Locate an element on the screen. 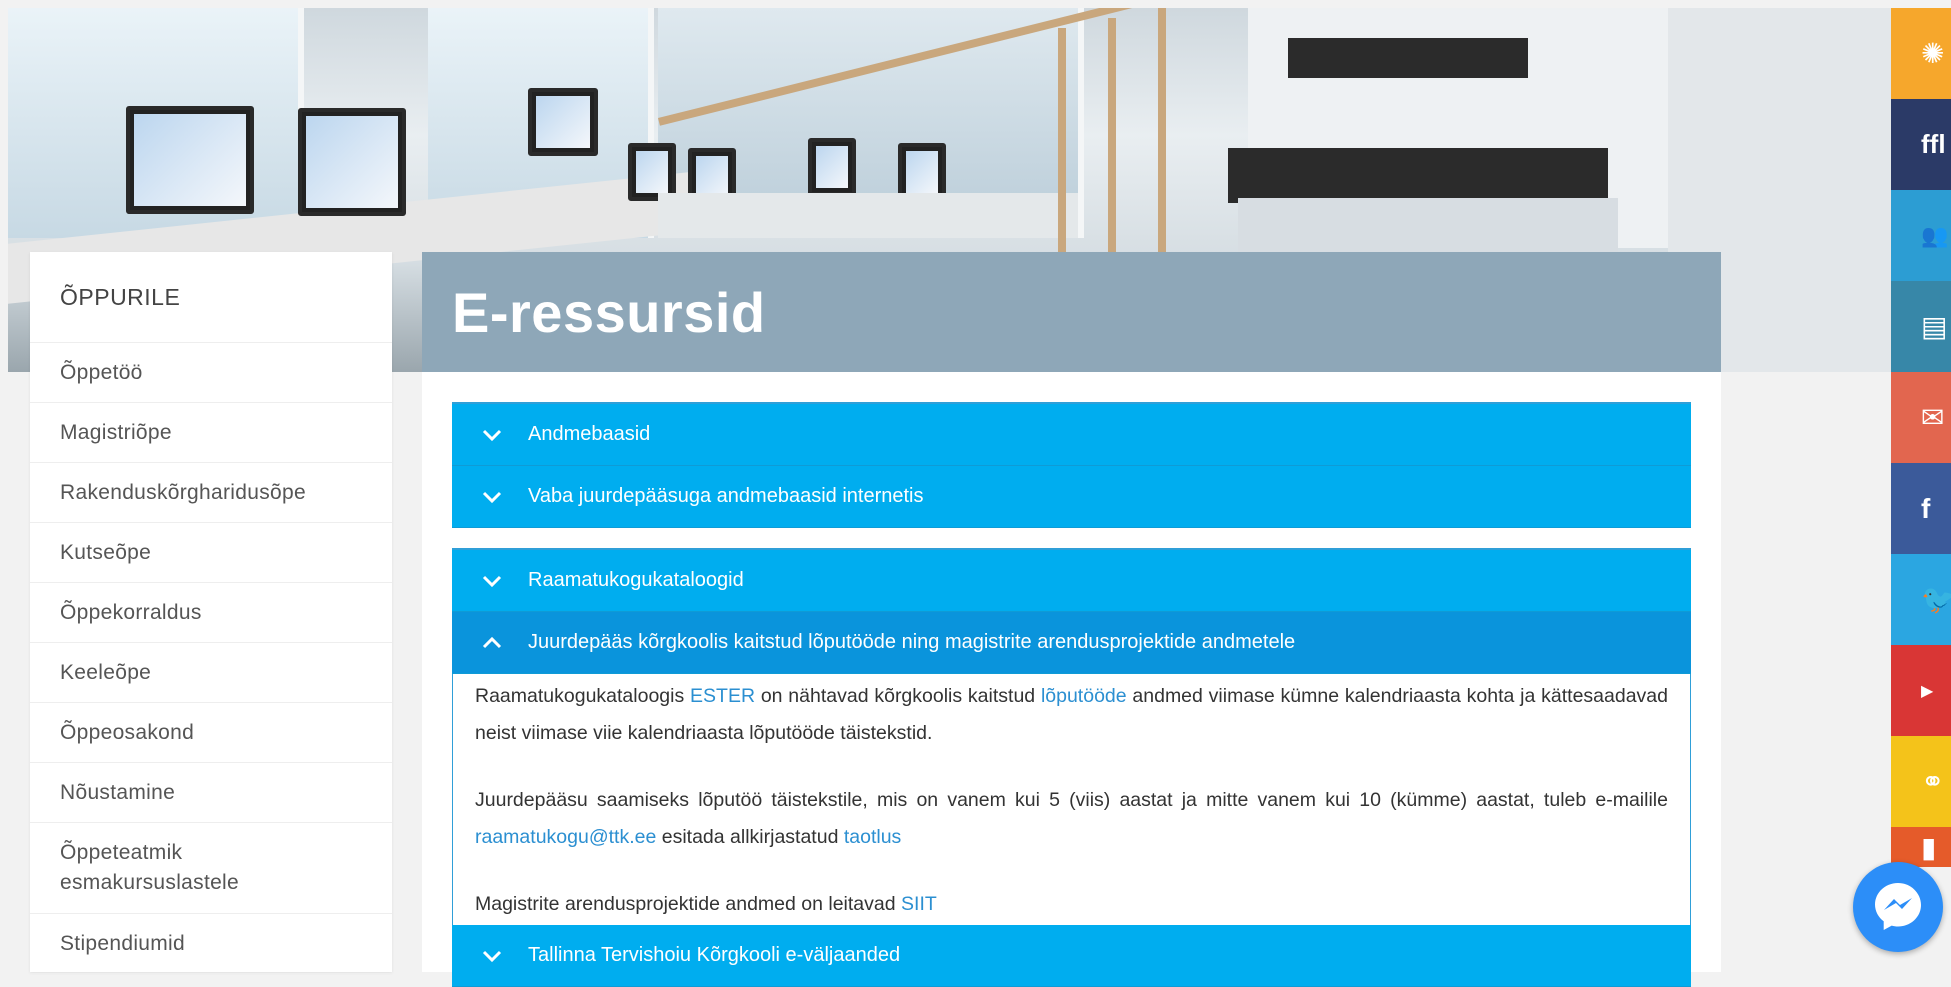 The image size is (1951, 987). text: on nähtavad kõrgkoolis kaitstud is located at coordinates (898, 696).